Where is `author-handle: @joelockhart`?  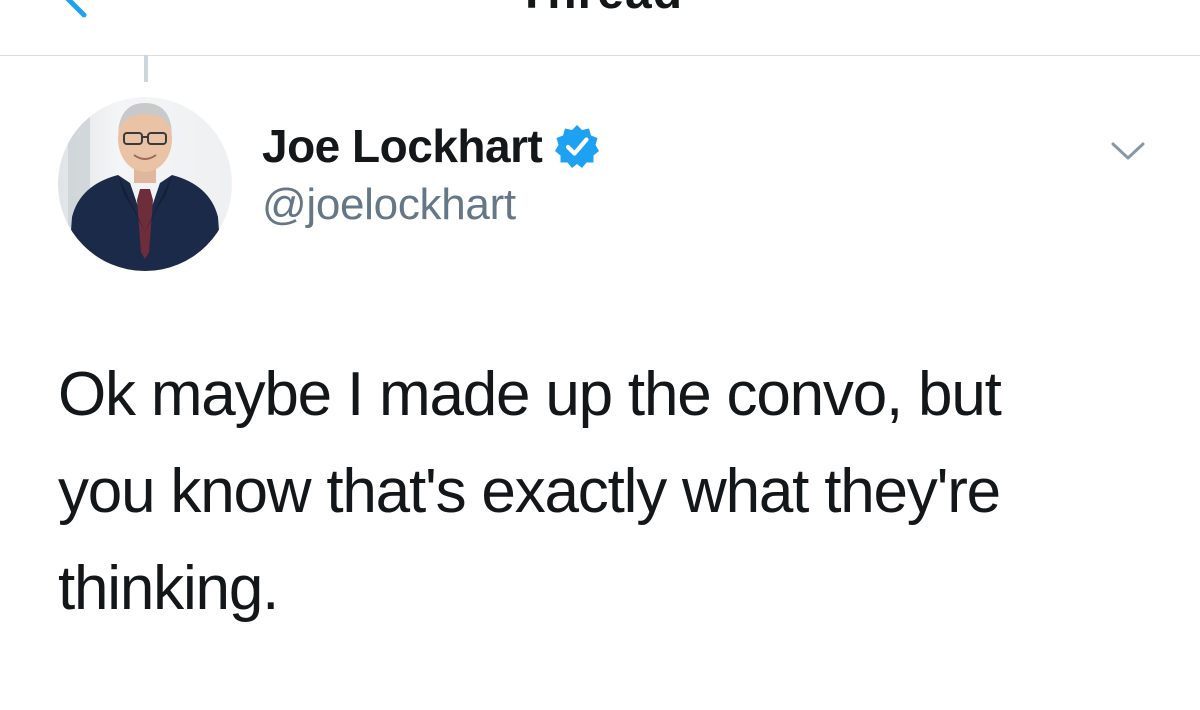 author-handle: @joelockhart is located at coordinates (389, 205).